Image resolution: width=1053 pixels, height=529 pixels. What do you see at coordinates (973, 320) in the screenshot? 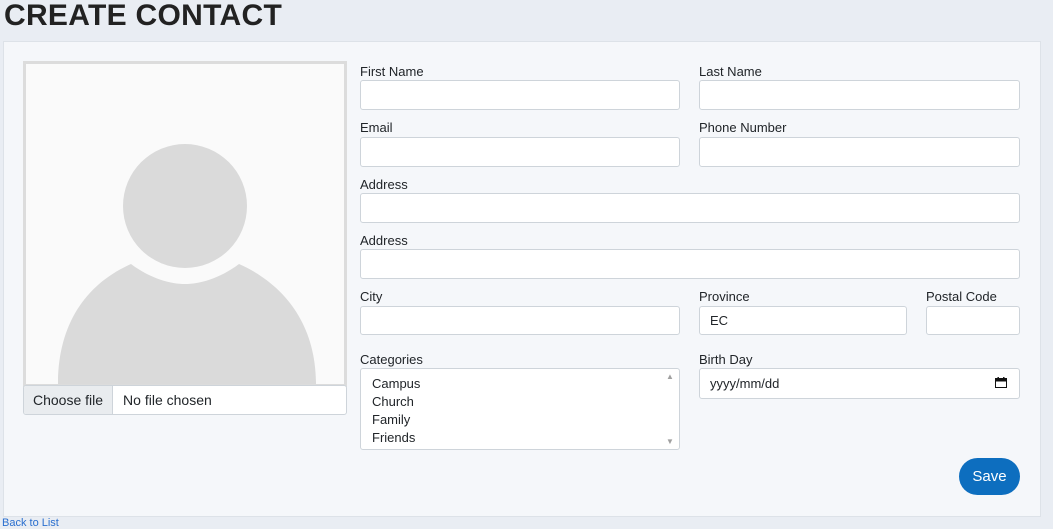
I see `postal-code-input` at bounding box center [973, 320].